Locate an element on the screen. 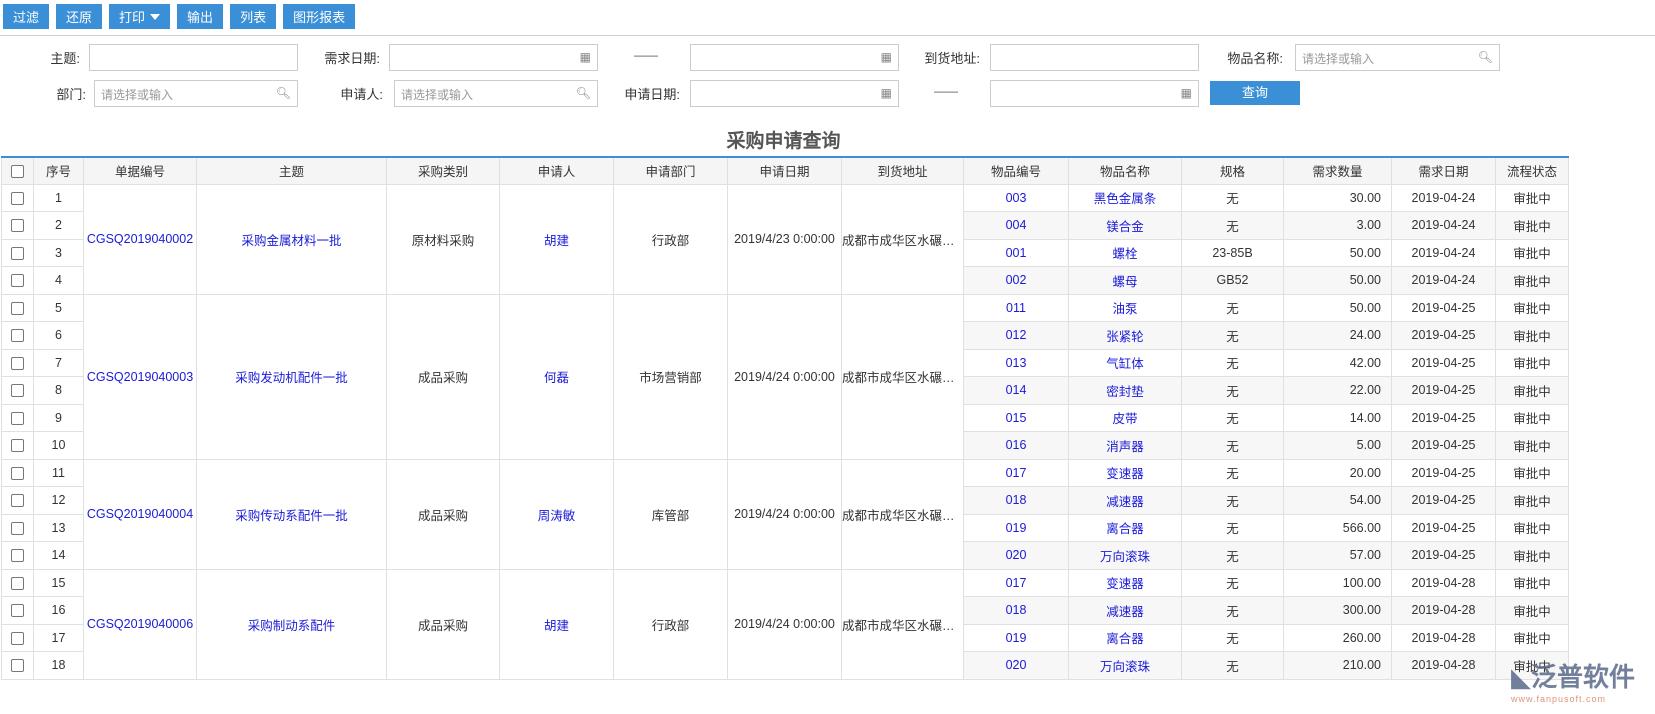 The height and width of the screenshot is (714, 1655). item-code-link: 016 is located at coordinates (1016, 445).